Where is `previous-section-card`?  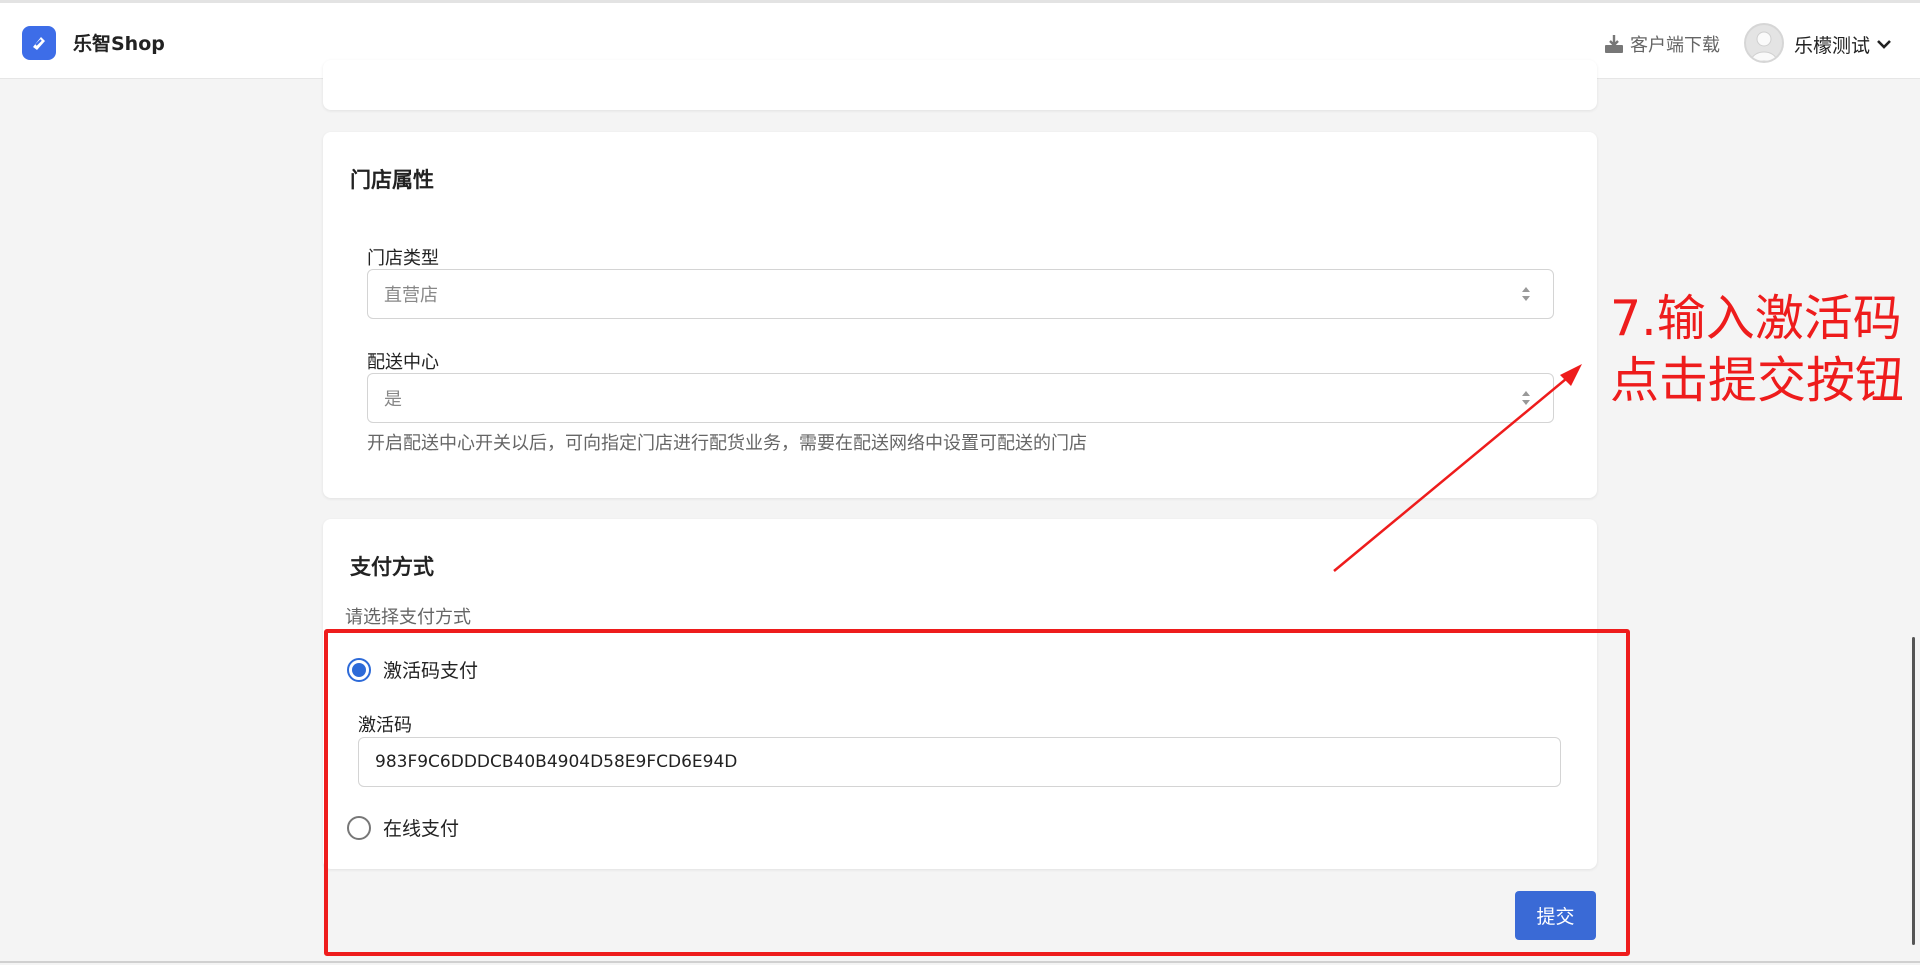
previous-section-card is located at coordinates (960, 85).